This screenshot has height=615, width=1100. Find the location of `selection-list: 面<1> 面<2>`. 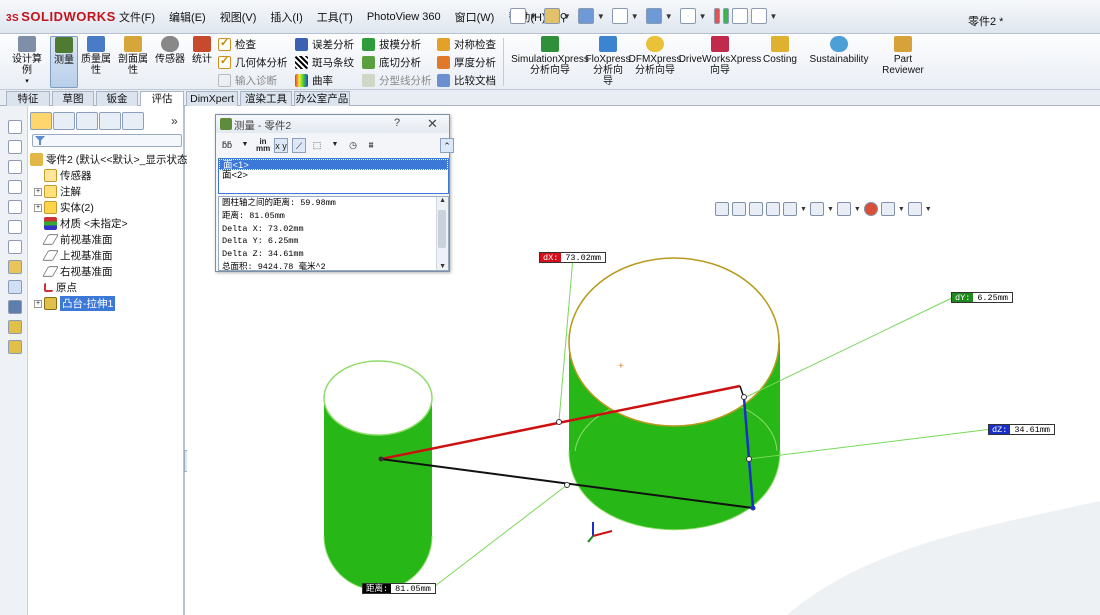

selection-list: 面<1> 面<2> is located at coordinates (333, 176).